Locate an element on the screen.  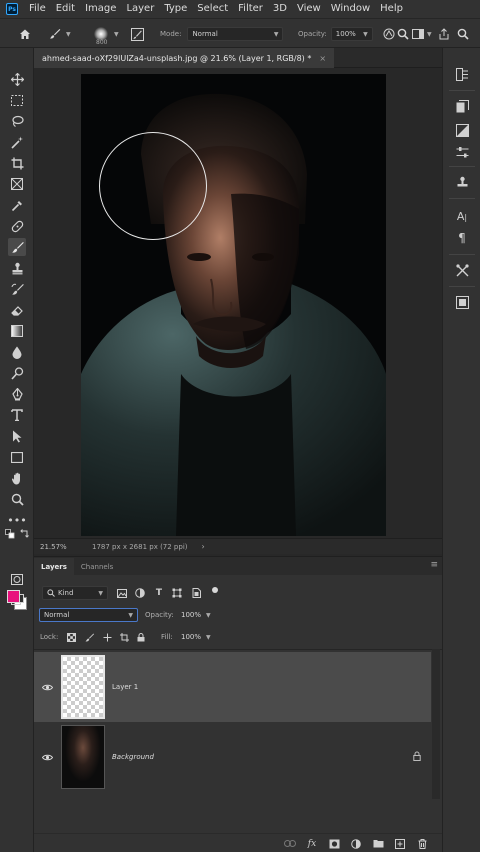
marquee-tool is located at coordinates (17, 100).